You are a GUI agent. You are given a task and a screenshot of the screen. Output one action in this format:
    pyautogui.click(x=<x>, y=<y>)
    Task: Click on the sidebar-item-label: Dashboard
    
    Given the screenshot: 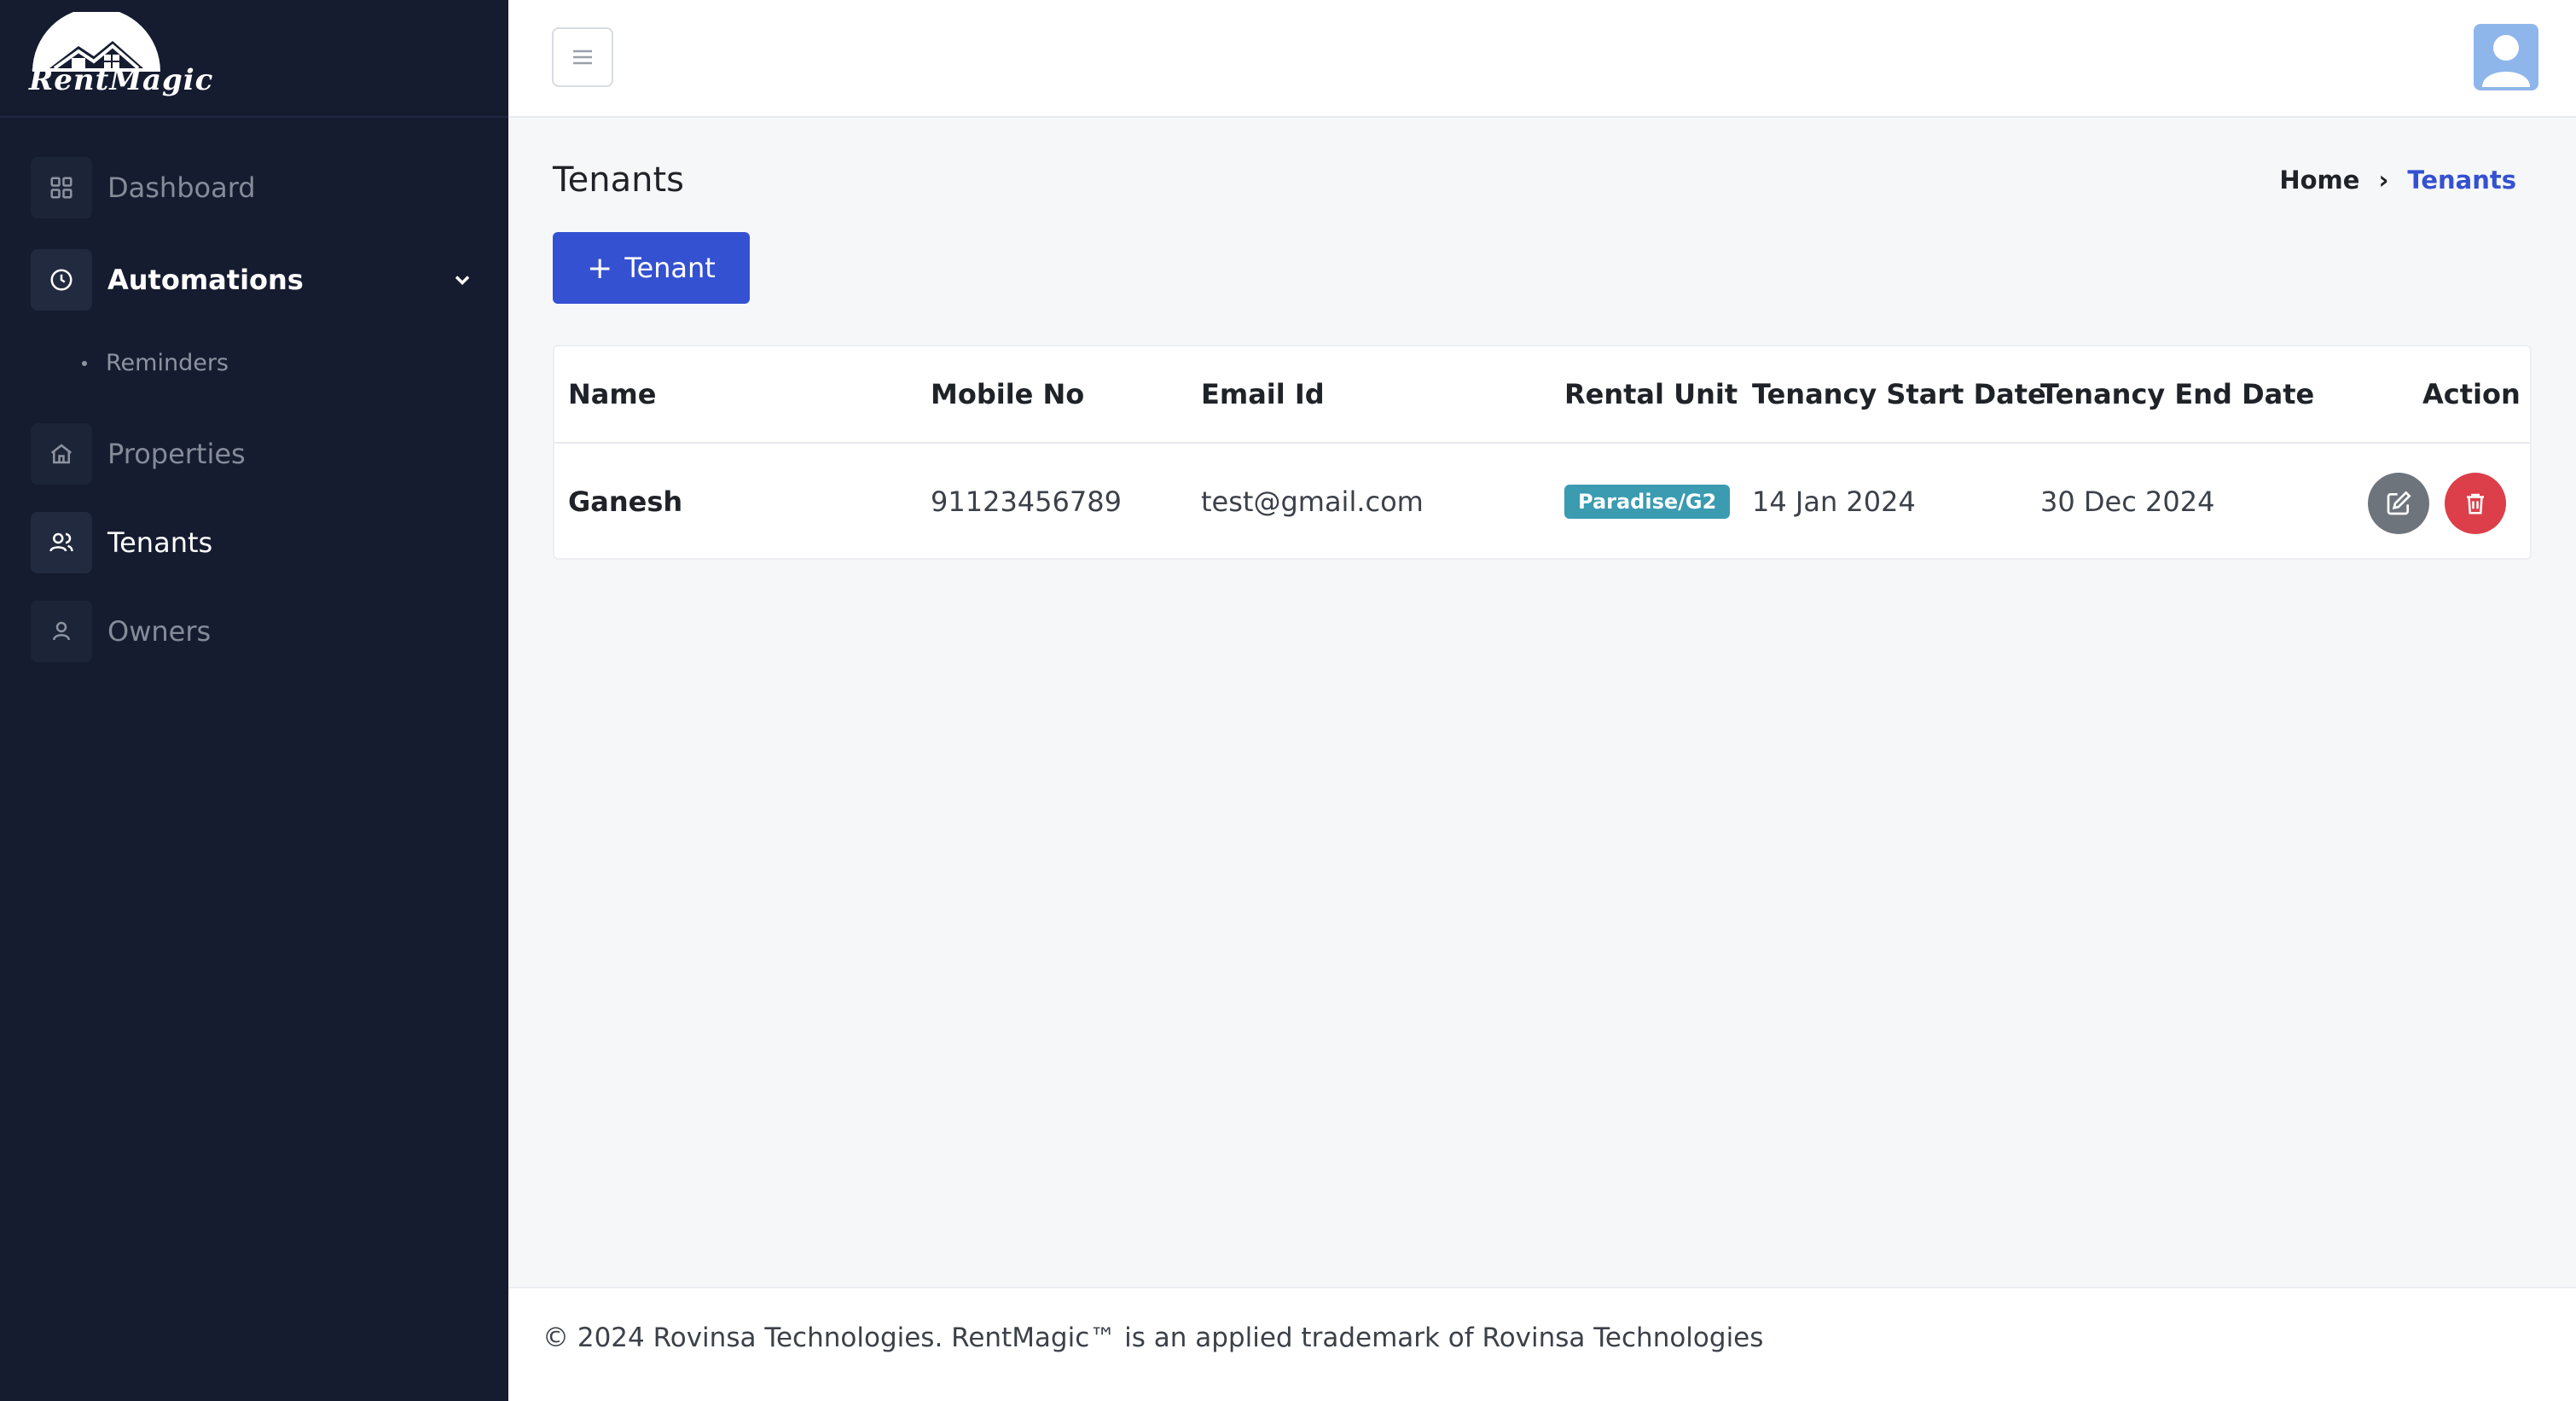 What is the action you would take?
    pyautogui.click(x=181, y=187)
    